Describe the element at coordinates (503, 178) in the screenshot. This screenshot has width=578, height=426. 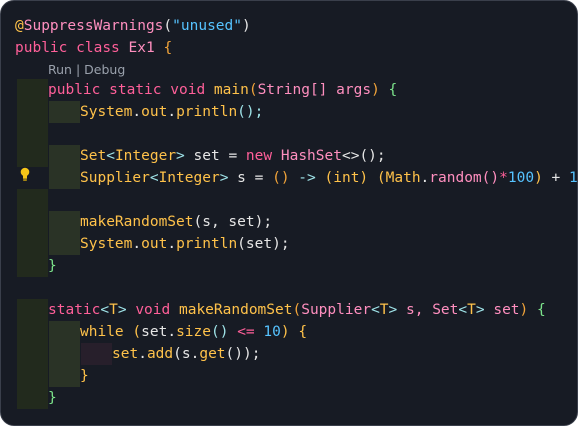
I see `operator: *` at that location.